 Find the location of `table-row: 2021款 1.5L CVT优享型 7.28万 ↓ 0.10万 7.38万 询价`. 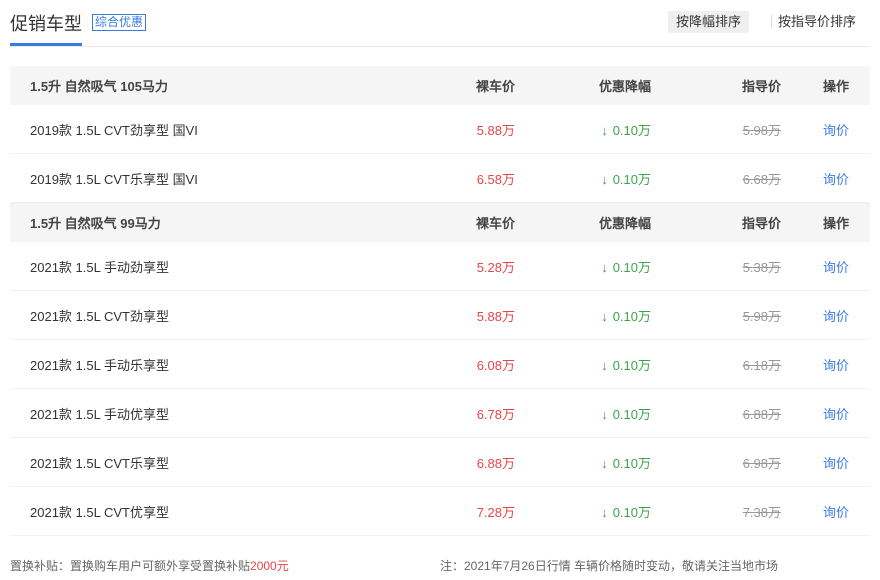

table-row: 2021款 1.5L CVT优享型 7.28万 ↓ 0.10万 7.38万 询价 is located at coordinates (440, 511).